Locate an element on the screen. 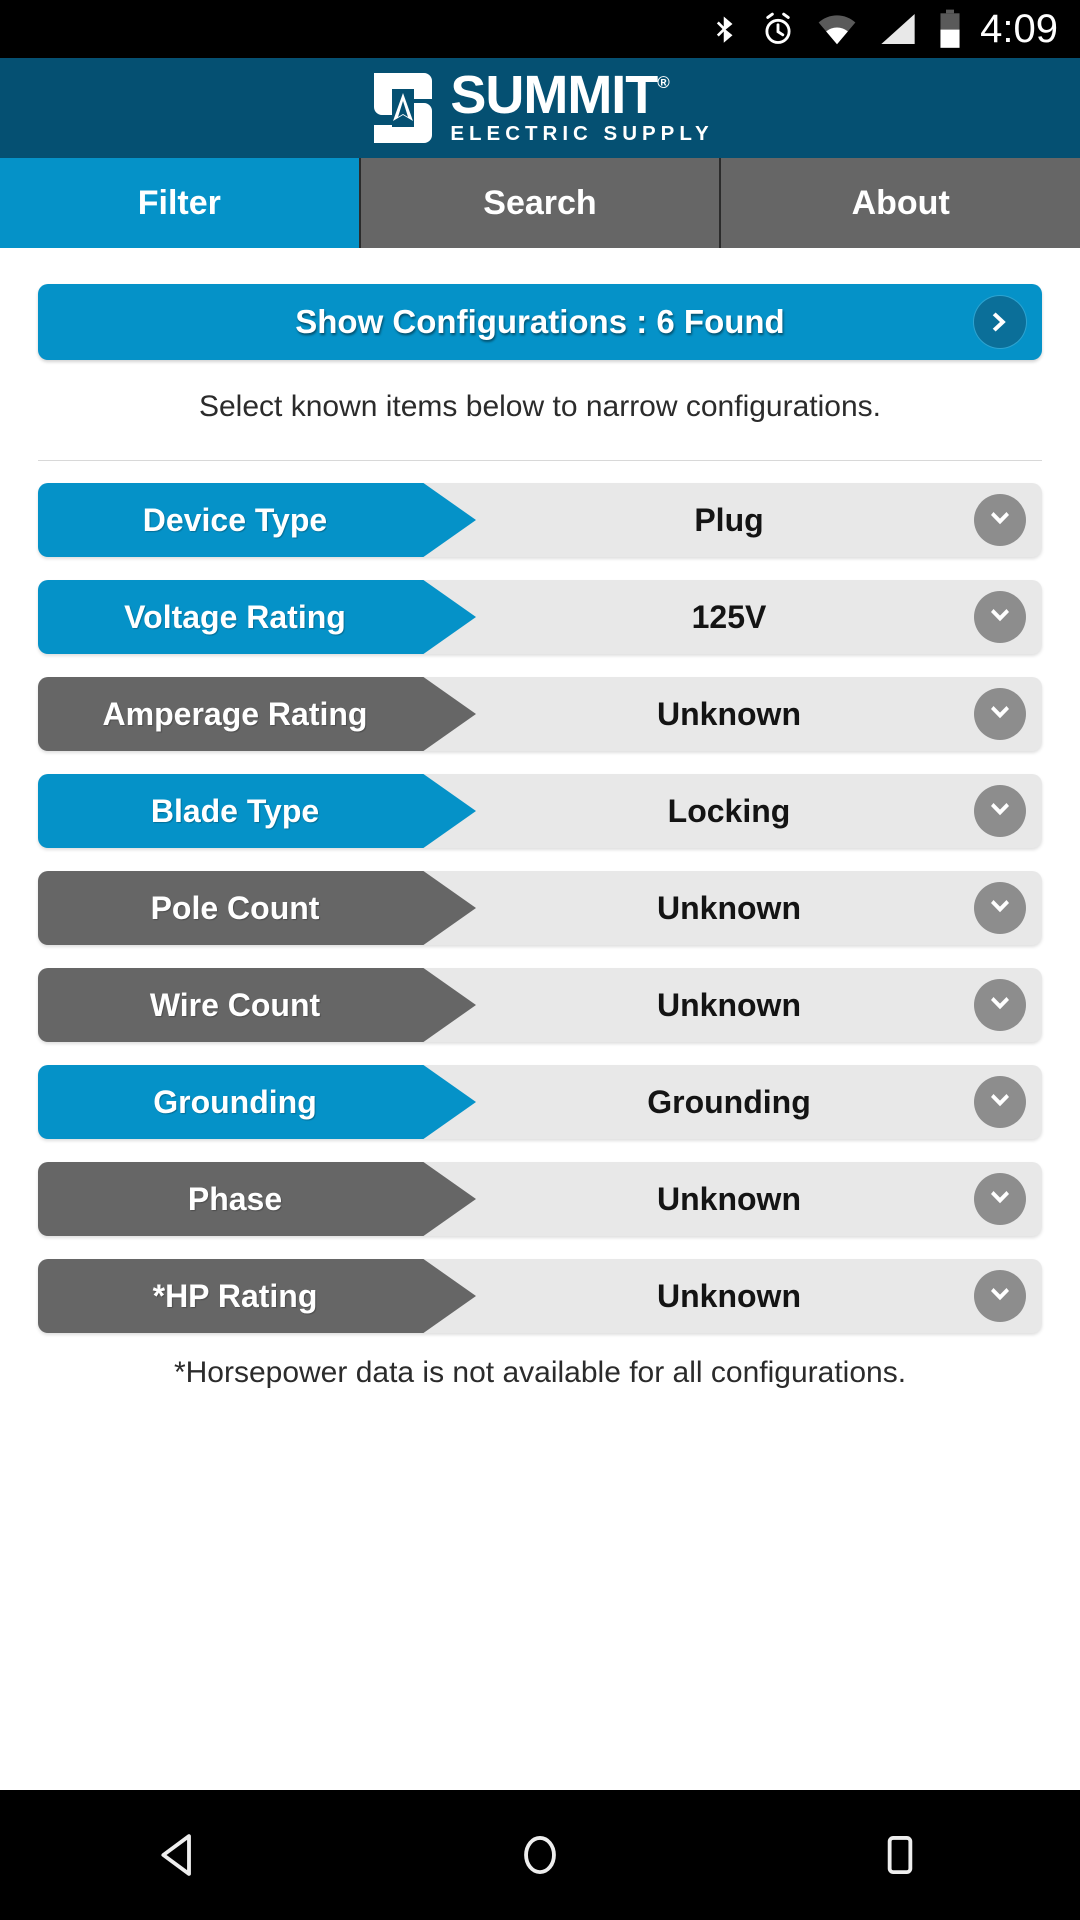 The height and width of the screenshot is (1920, 1080). brand-name: SUMMIT ® is located at coordinates (581, 94).